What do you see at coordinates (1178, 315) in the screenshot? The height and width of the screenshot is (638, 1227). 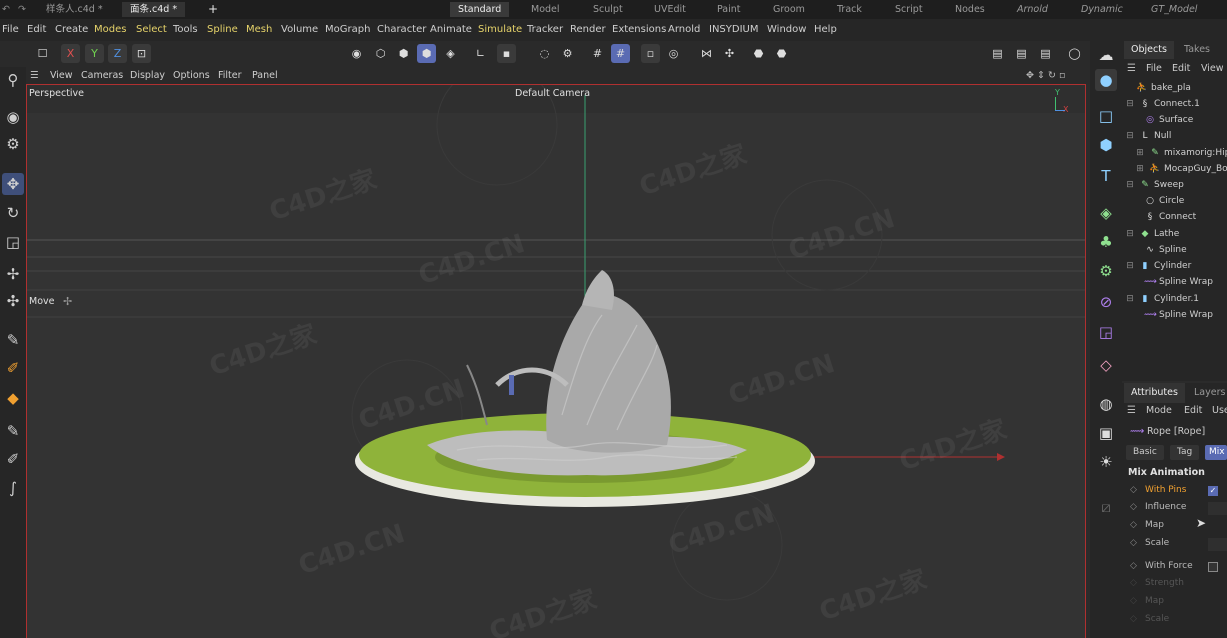 I see `object-row: ⟿ Spline Wrap` at bounding box center [1178, 315].